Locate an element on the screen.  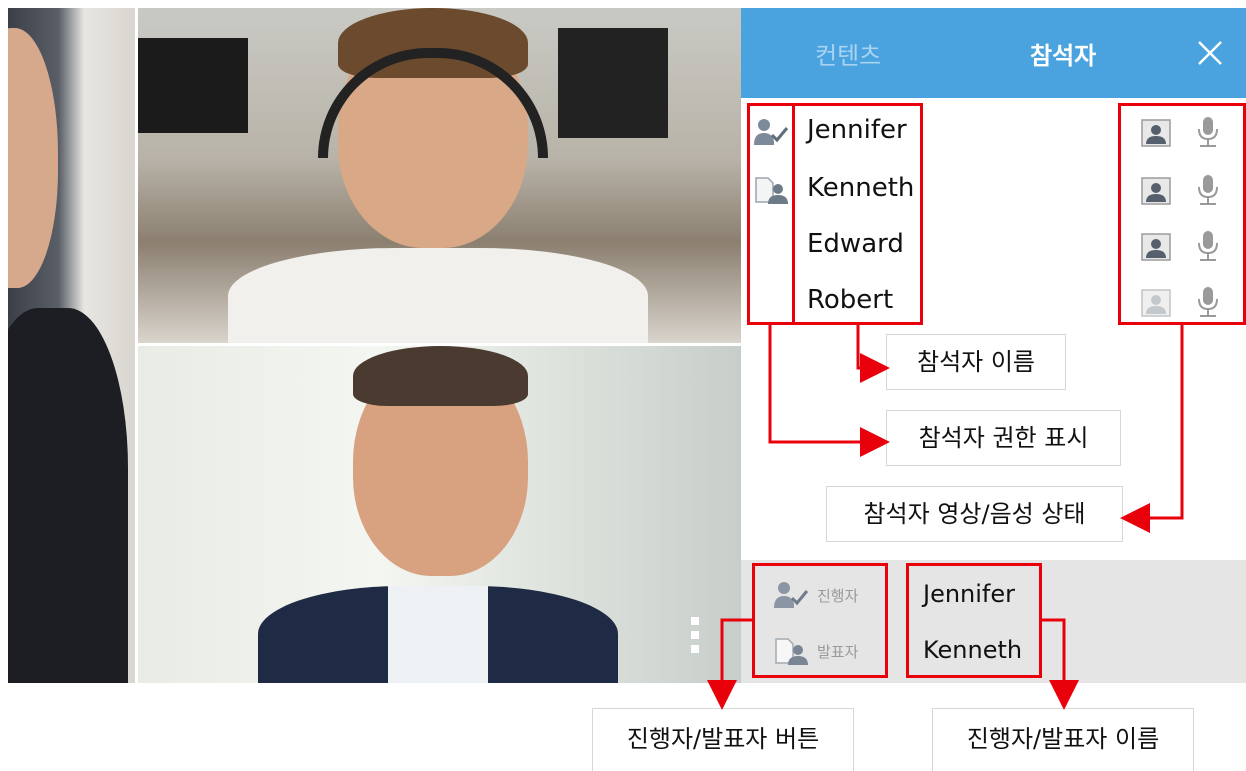
annotation-box-strip-names is located at coordinates (974, 620).